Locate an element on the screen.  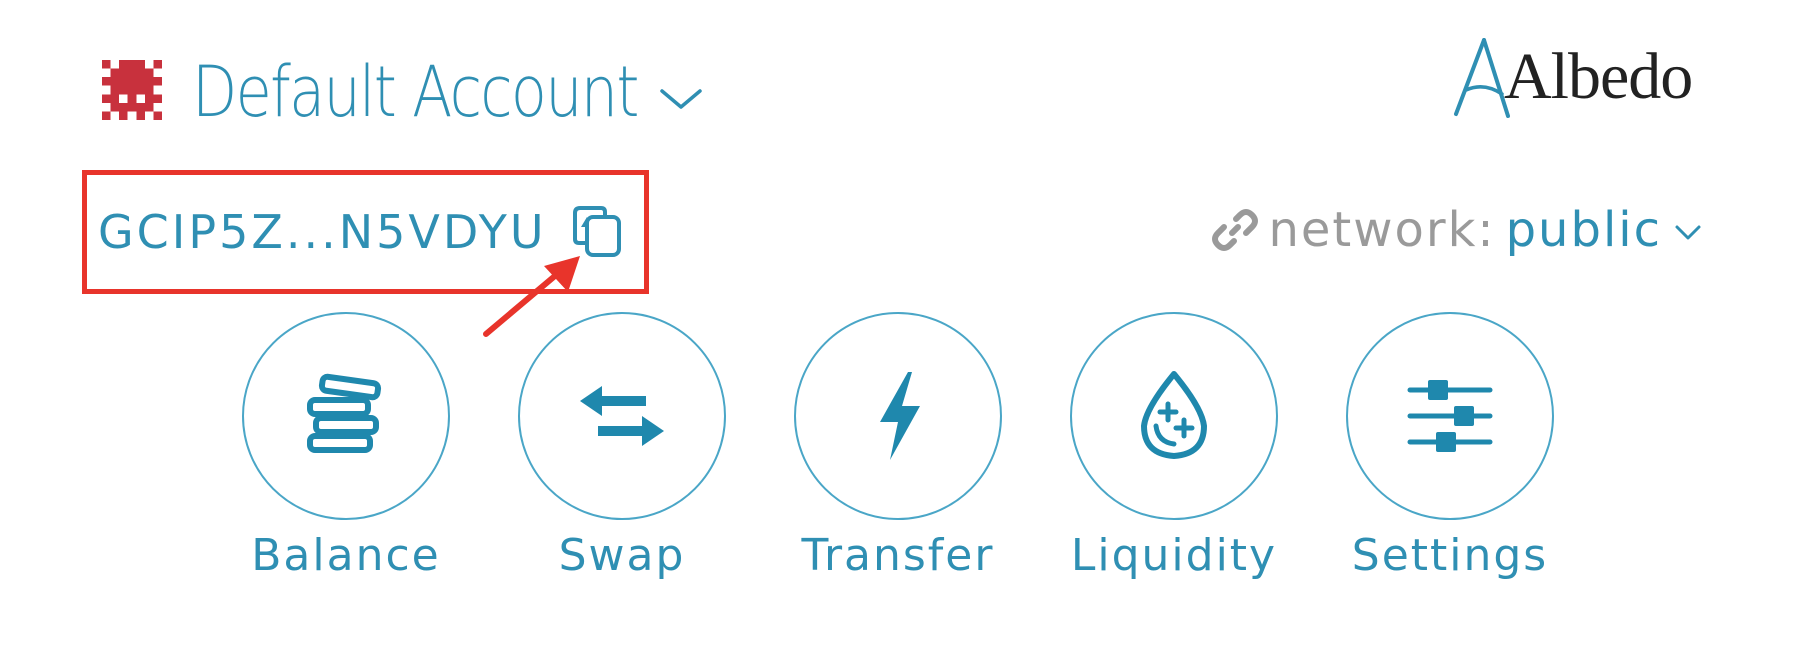
account-address-row: GCIP5Z...N5VDYU is located at coordinates (362, 232).